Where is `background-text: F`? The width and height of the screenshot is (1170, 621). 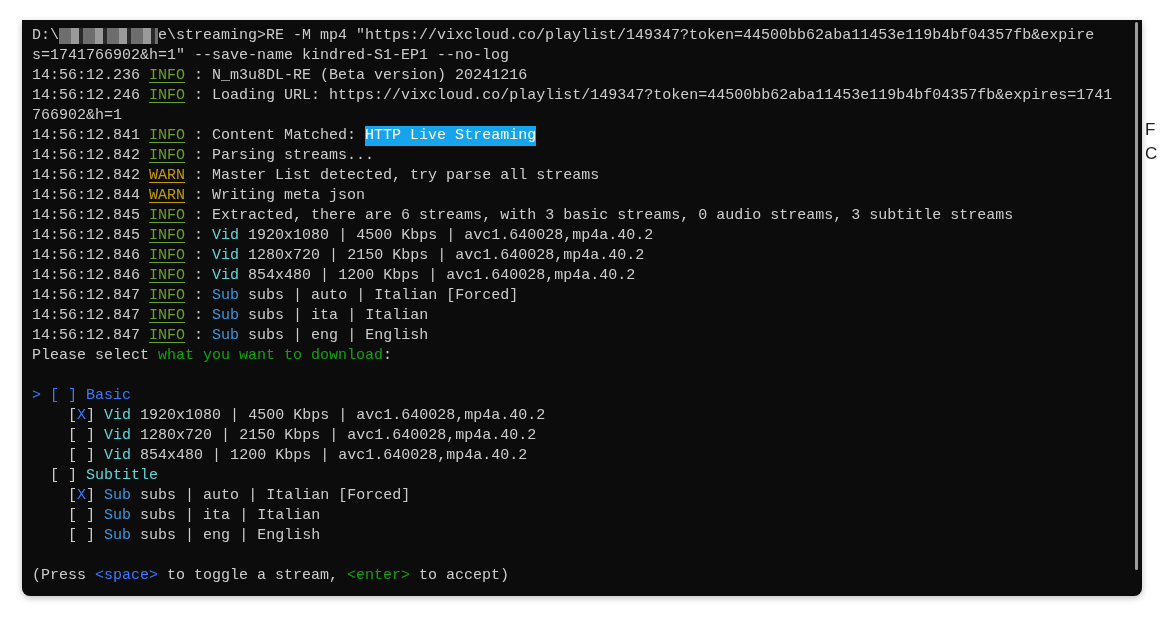
background-text: F is located at coordinates (1151, 130).